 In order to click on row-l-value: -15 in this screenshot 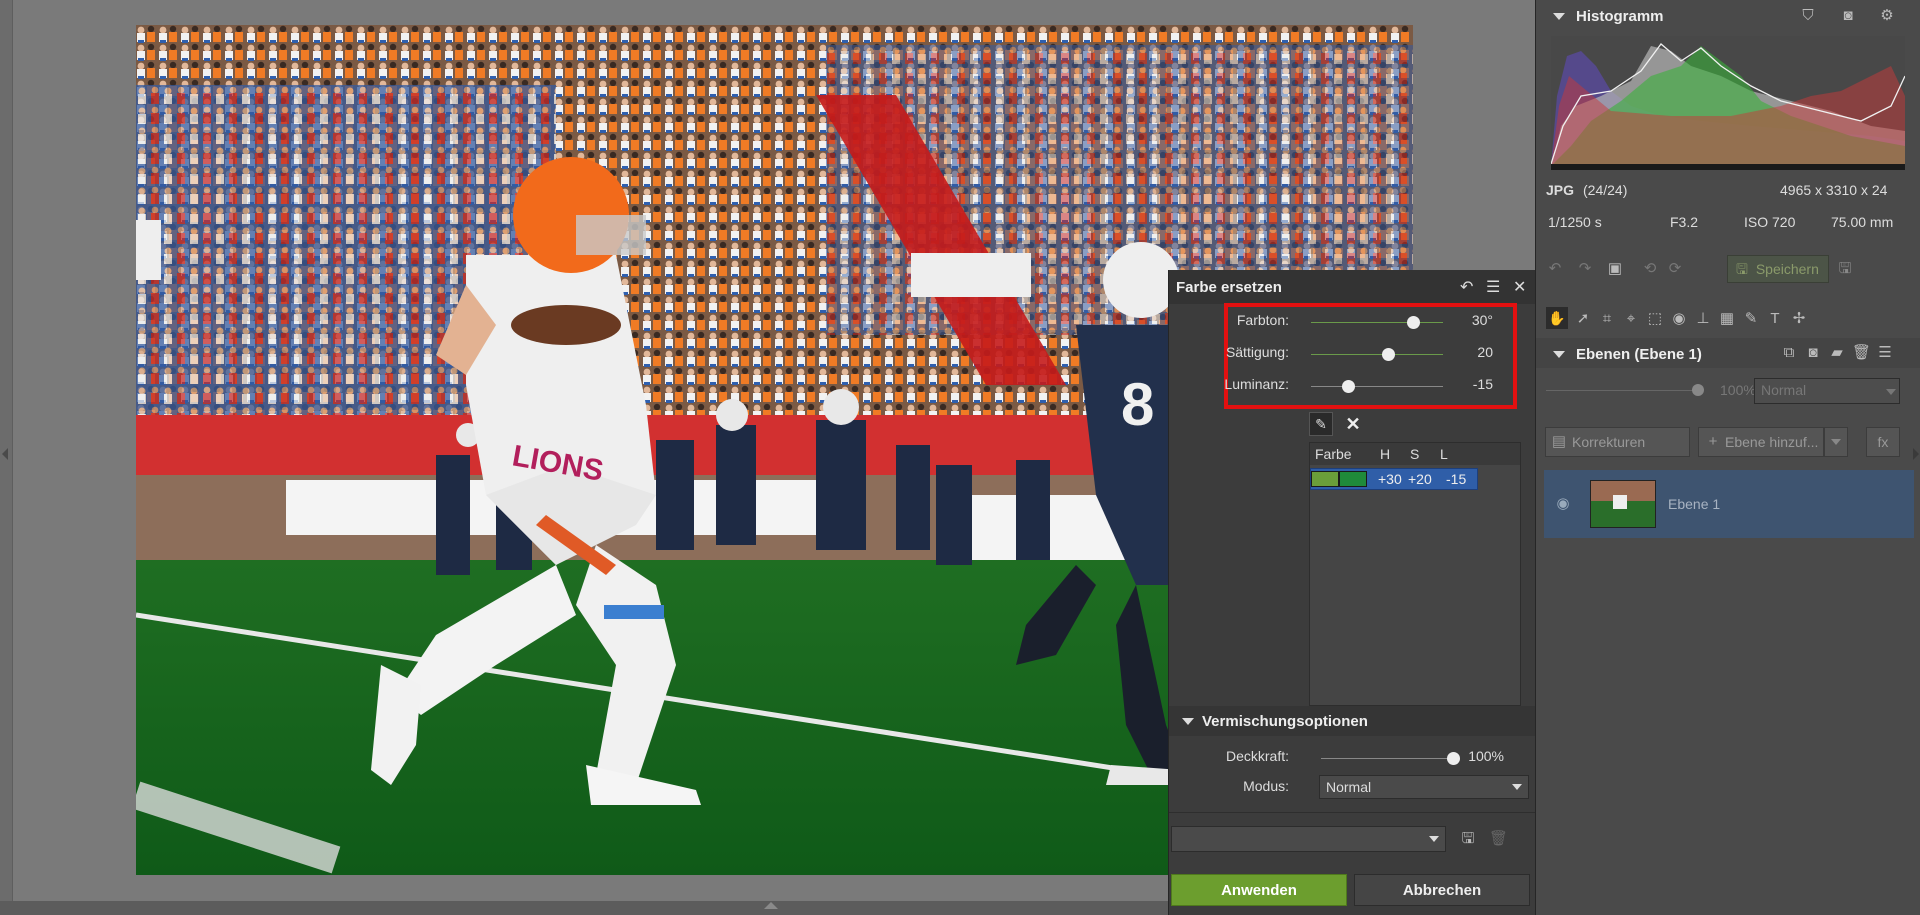, I will do `click(1456, 479)`.